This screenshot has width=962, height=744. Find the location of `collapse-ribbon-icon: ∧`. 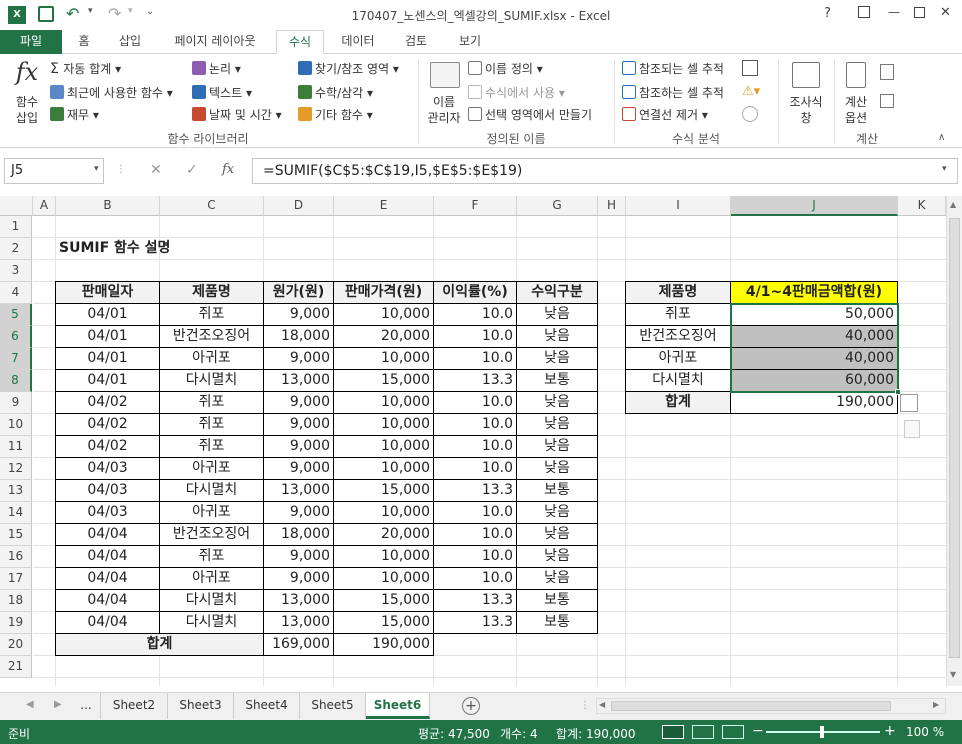

collapse-ribbon-icon: ∧ is located at coordinates (941, 137).